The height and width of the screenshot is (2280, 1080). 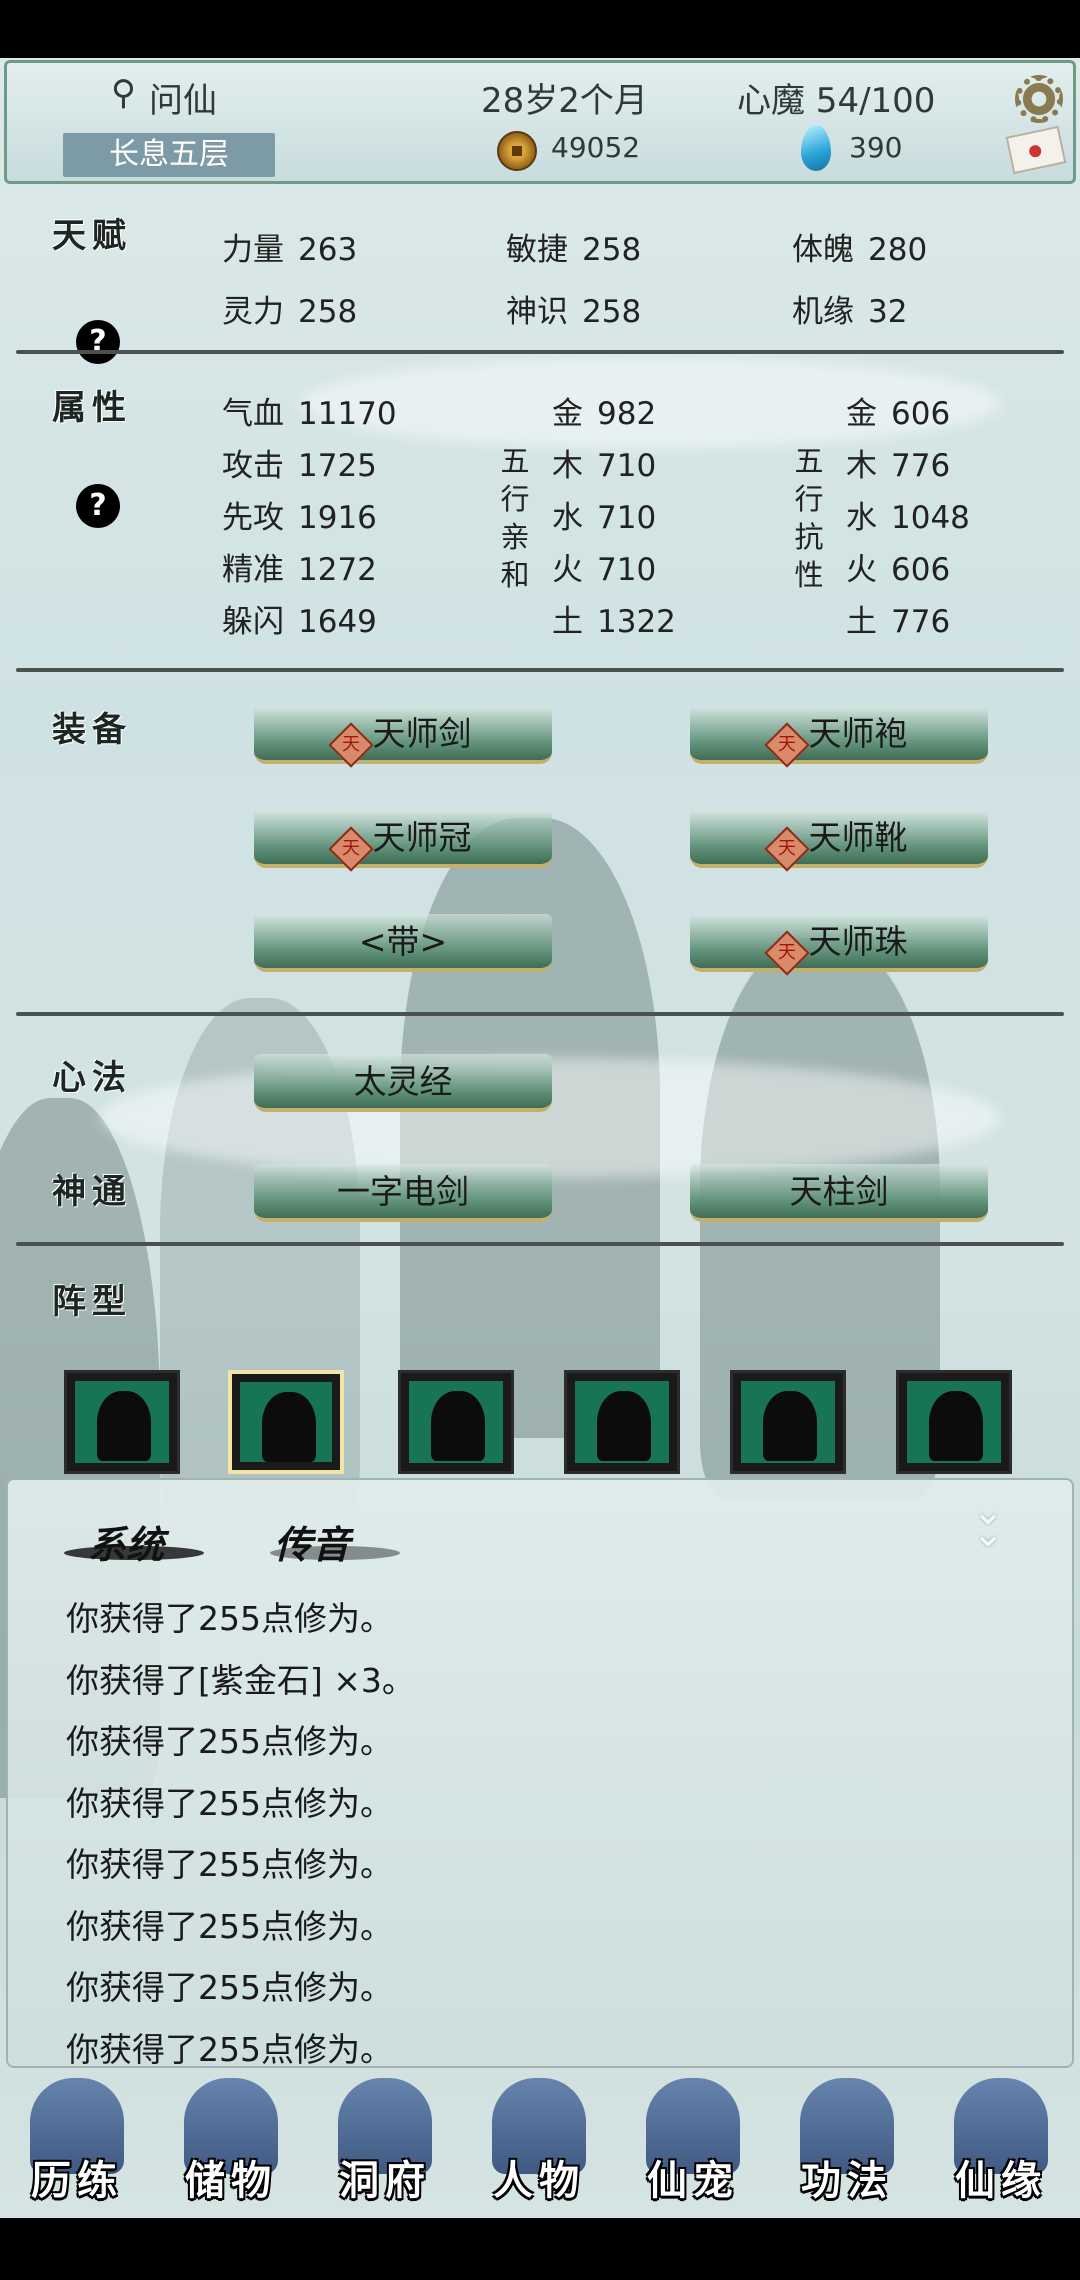 I want to click on section-label-method: 心法, so click(x=92, y=1078).